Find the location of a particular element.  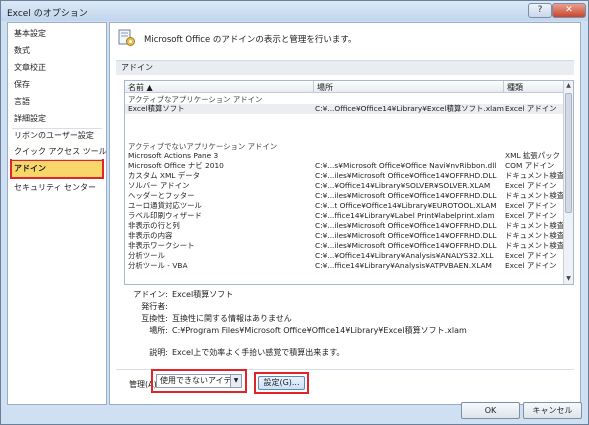

addin-name: Microsoft Office ナビ 2010 is located at coordinates (176, 165).